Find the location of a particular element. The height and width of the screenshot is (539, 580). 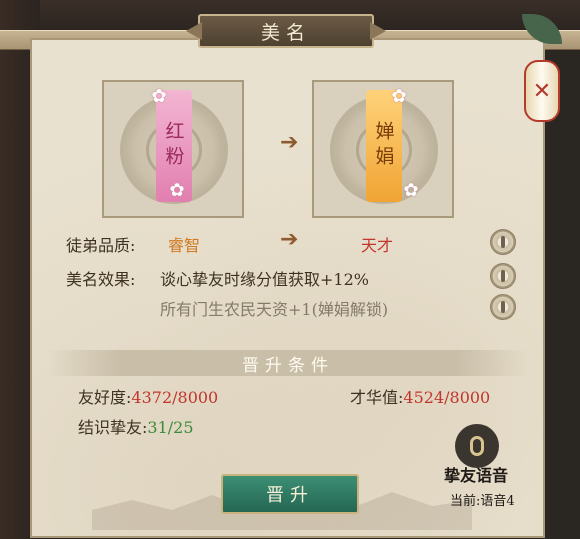

favor-row: 友好度:4372/8000 is located at coordinates (148, 396).